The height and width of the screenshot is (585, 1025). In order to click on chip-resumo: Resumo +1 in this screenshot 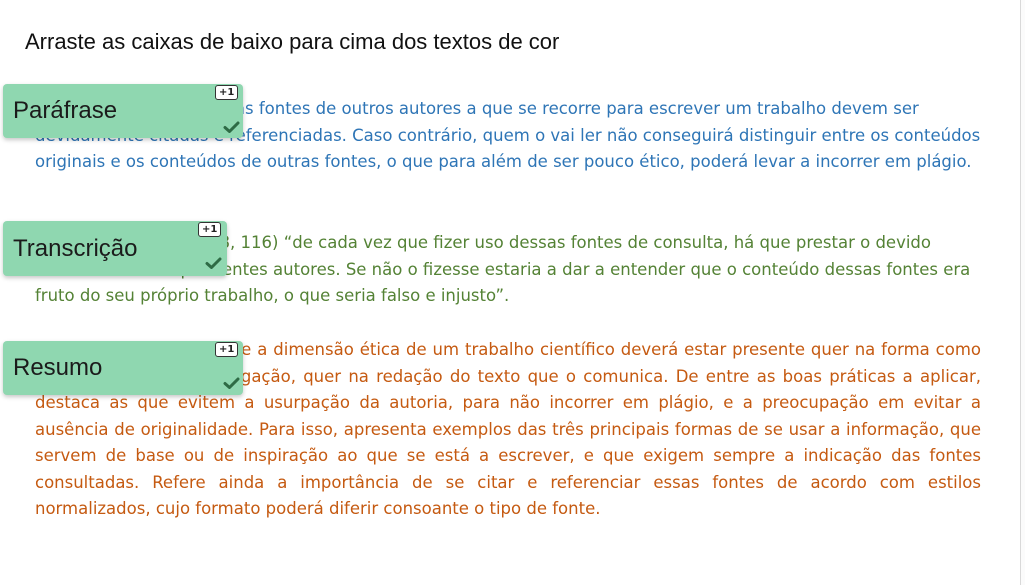, I will do `click(123, 368)`.